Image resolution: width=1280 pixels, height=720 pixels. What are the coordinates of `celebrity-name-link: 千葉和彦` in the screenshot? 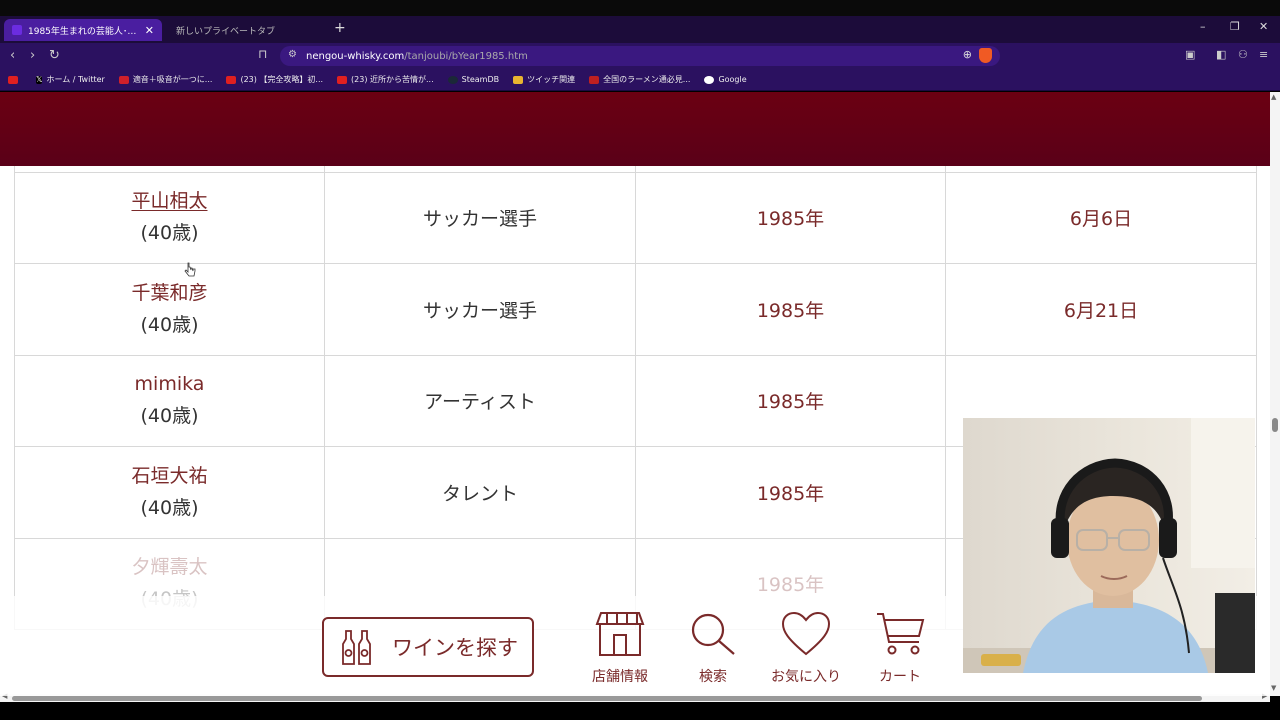 It's located at (169, 293).